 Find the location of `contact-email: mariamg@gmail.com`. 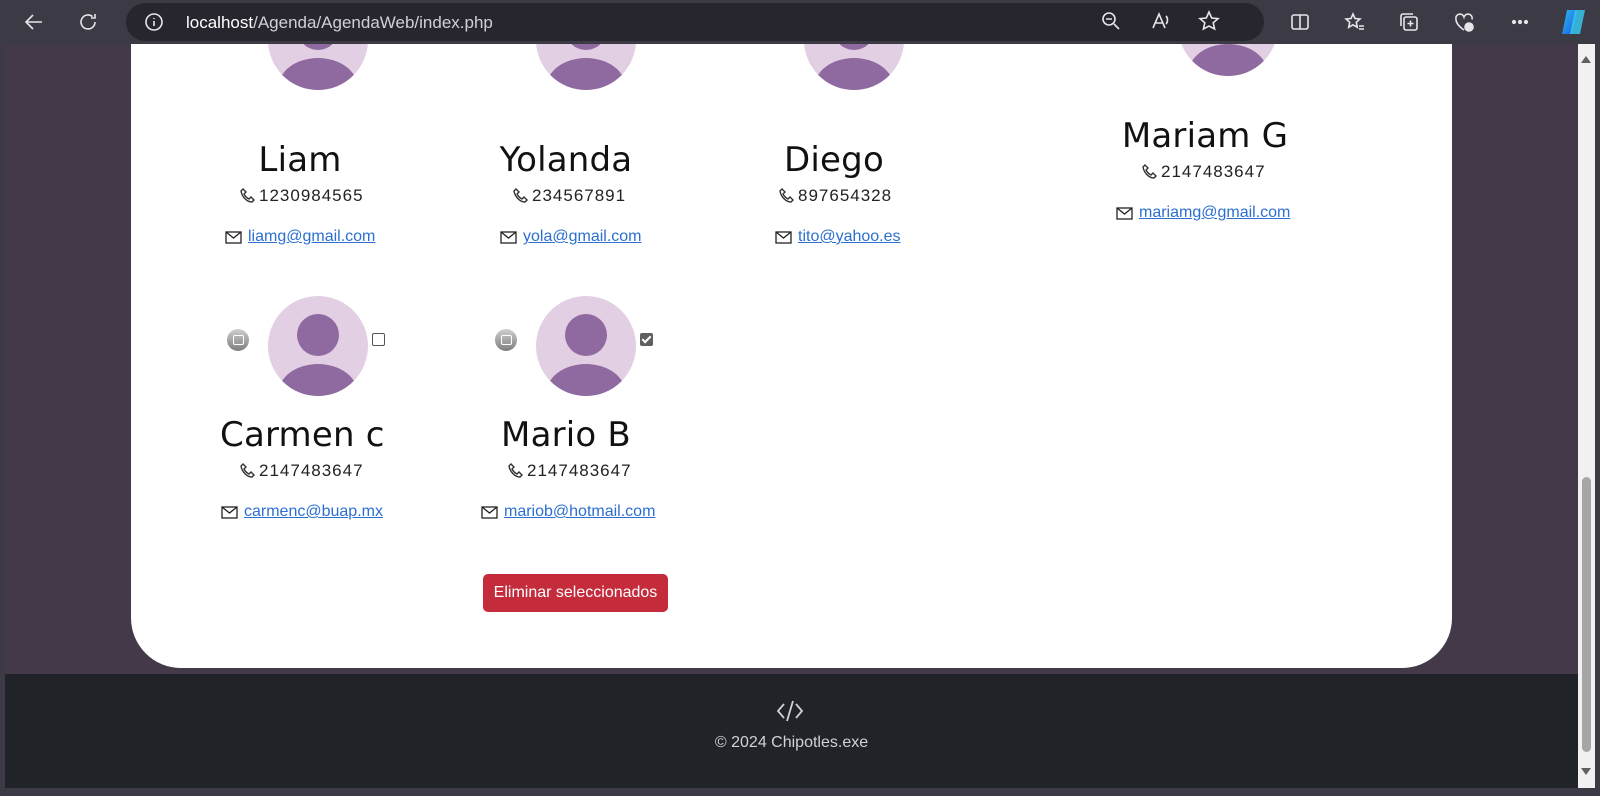

contact-email: mariamg@gmail.com is located at coordinates (1203, 213).